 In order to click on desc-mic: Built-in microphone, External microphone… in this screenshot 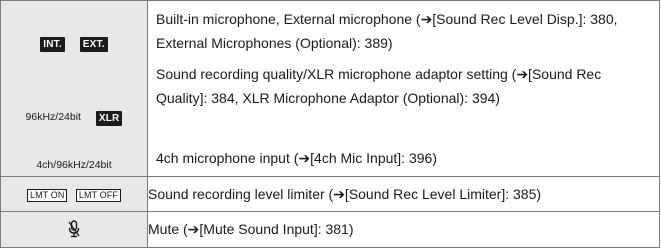, I will do `click(387, 31)`.